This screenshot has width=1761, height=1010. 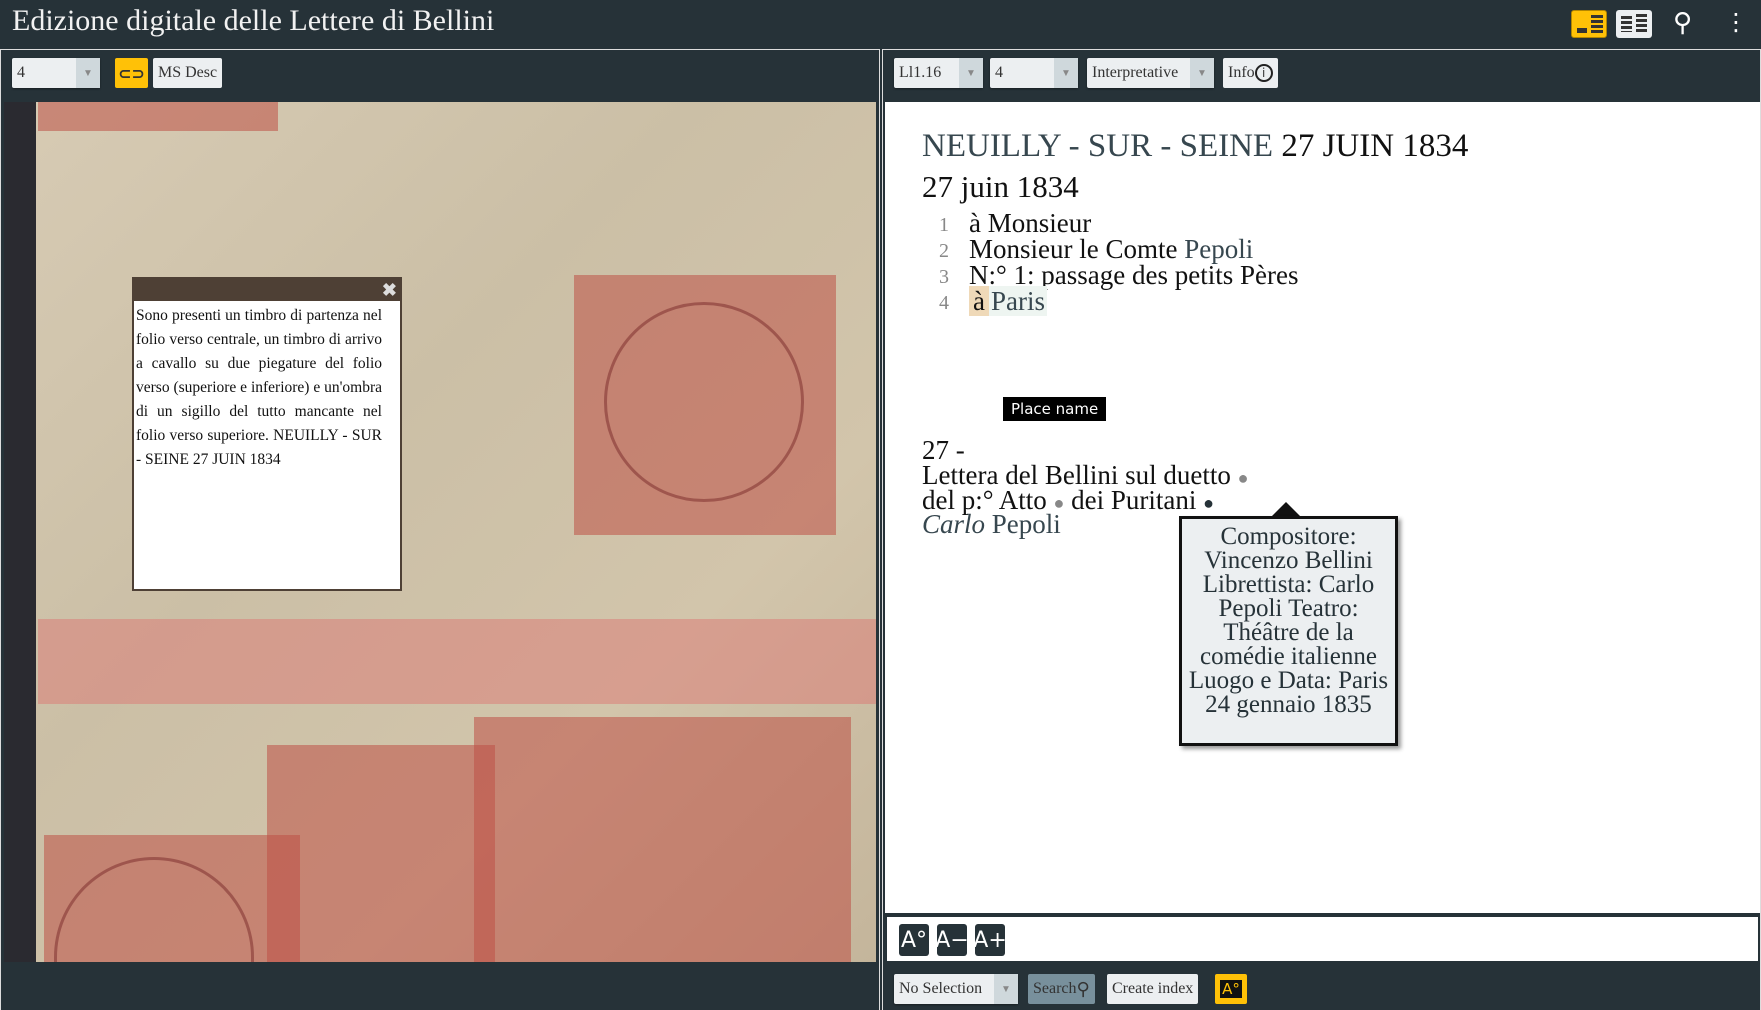 What do you see at coordinates (704, 402) in the screenshot?
I see `postmark-stamp` at bounding box center [704, 402].